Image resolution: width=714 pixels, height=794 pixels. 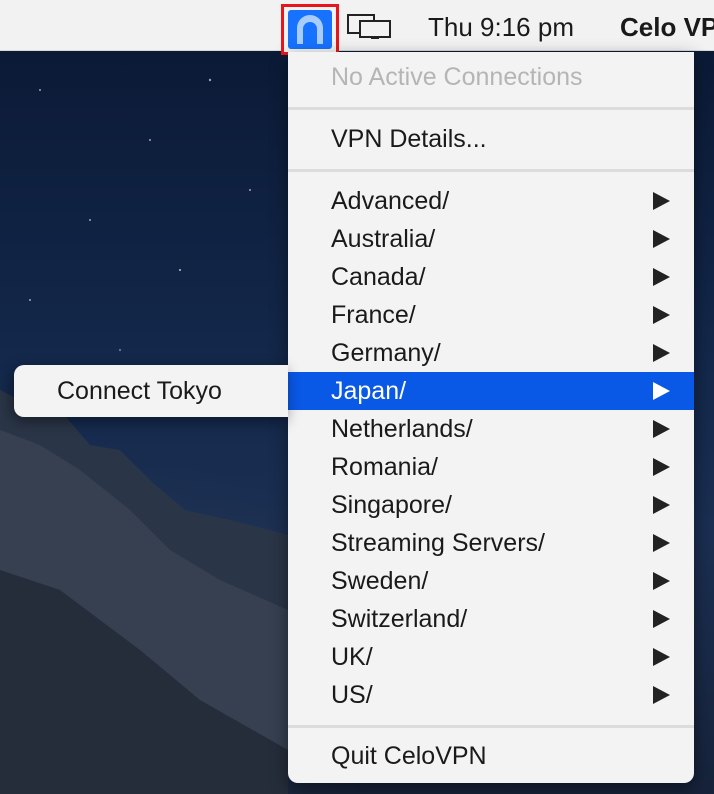 What do you see at coordinates (491, 277) in the screenshot?
I see `location-item: Canada/` at bounding box center [491, 277].